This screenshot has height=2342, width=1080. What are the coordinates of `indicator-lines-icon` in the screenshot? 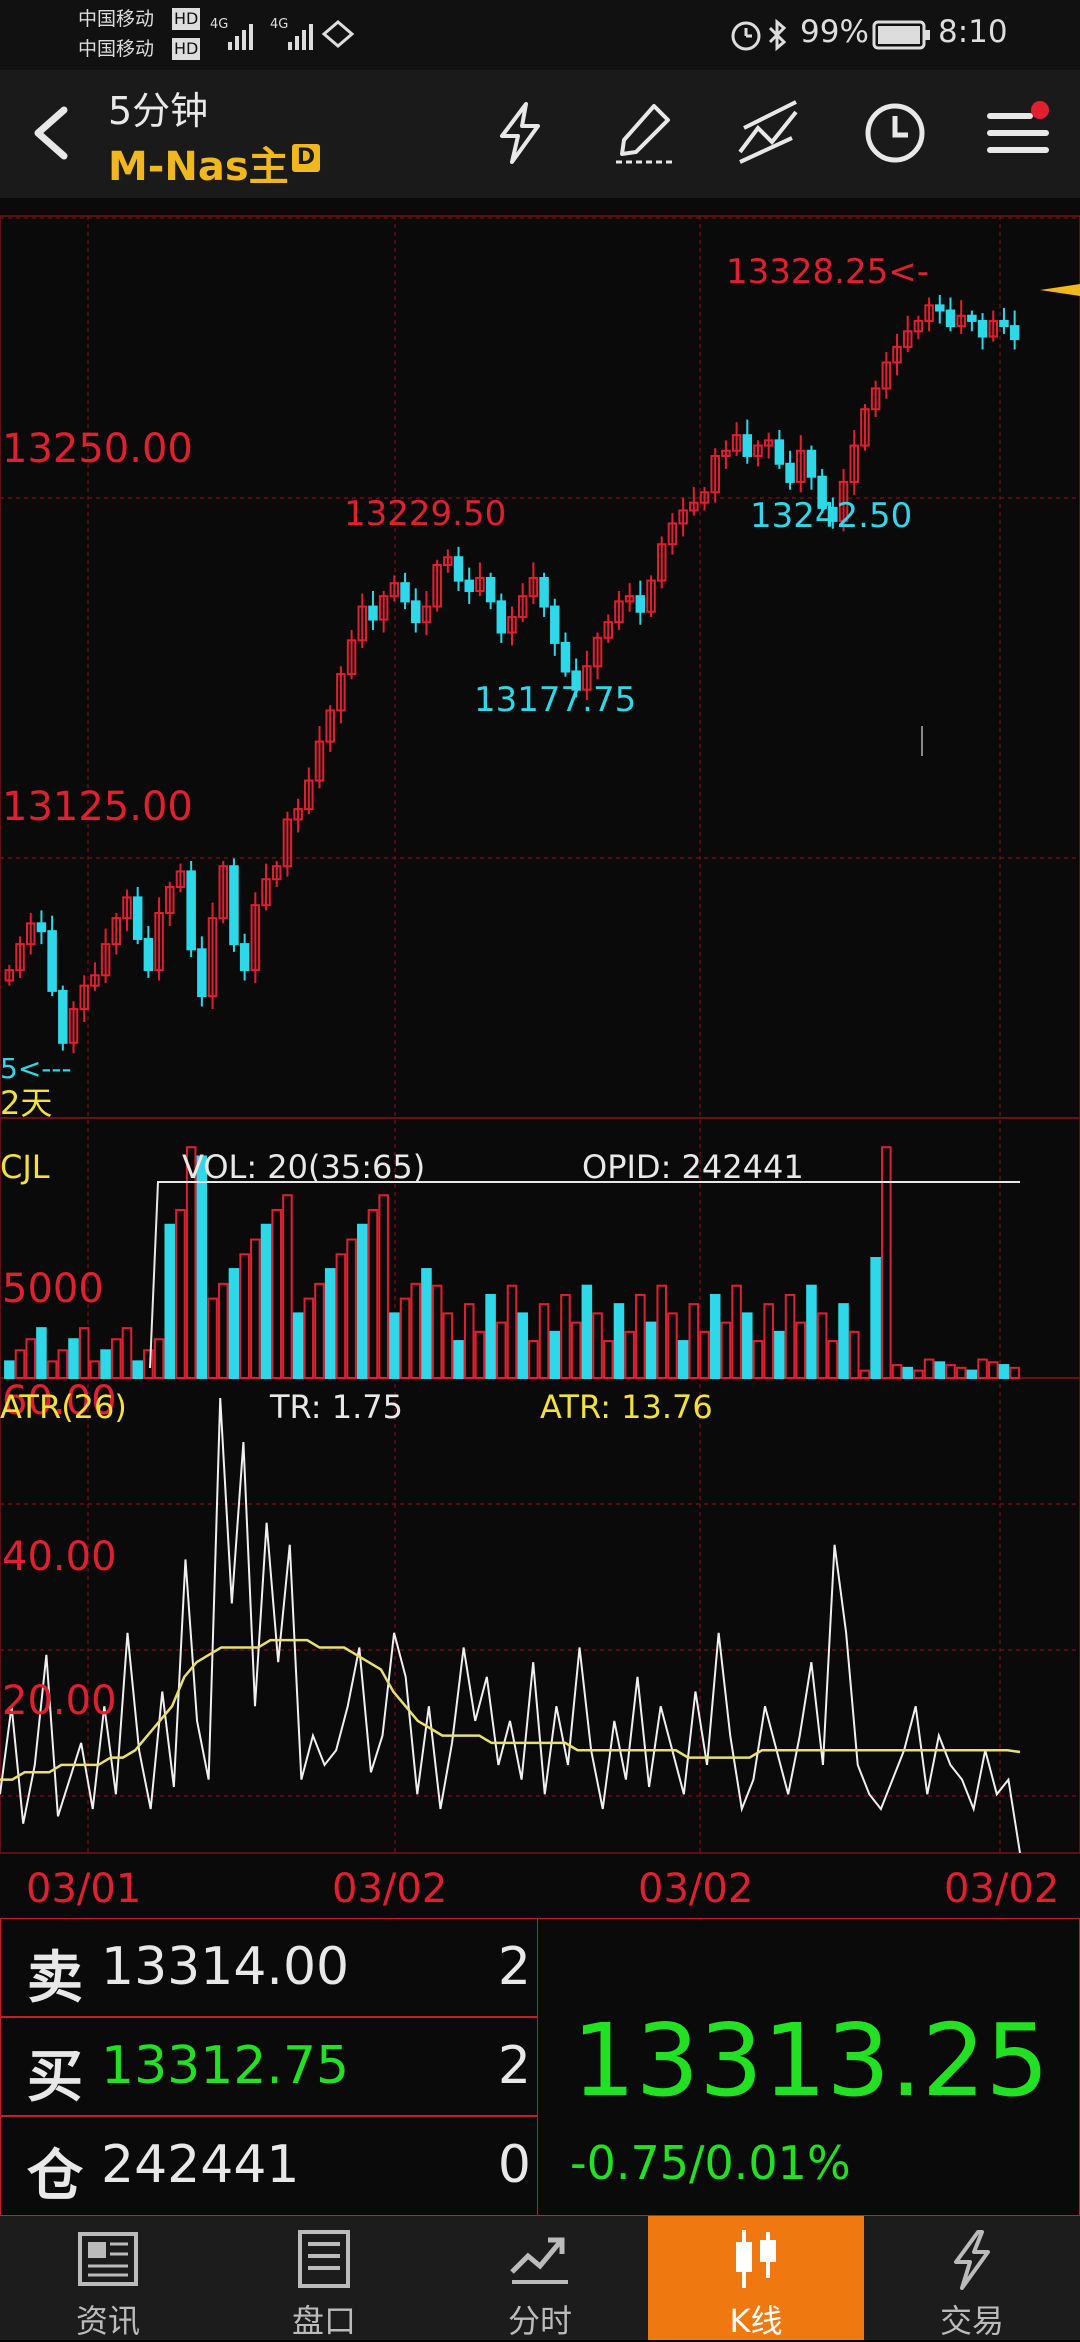 It's located at (769, 133).